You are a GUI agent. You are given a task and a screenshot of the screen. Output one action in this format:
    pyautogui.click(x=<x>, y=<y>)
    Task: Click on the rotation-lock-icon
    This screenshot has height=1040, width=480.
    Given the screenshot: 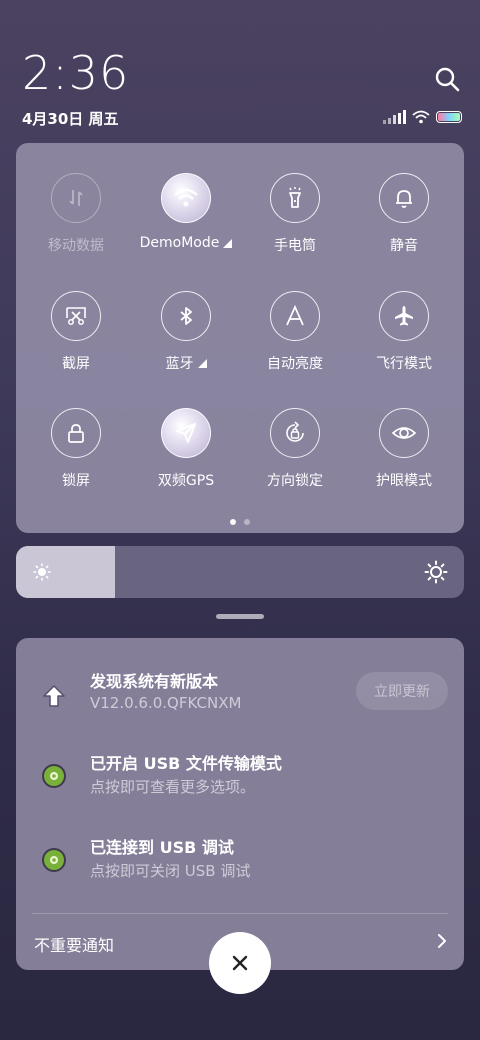 What is the action you would take?
    pyautogui.click(x=295, y=433)
    